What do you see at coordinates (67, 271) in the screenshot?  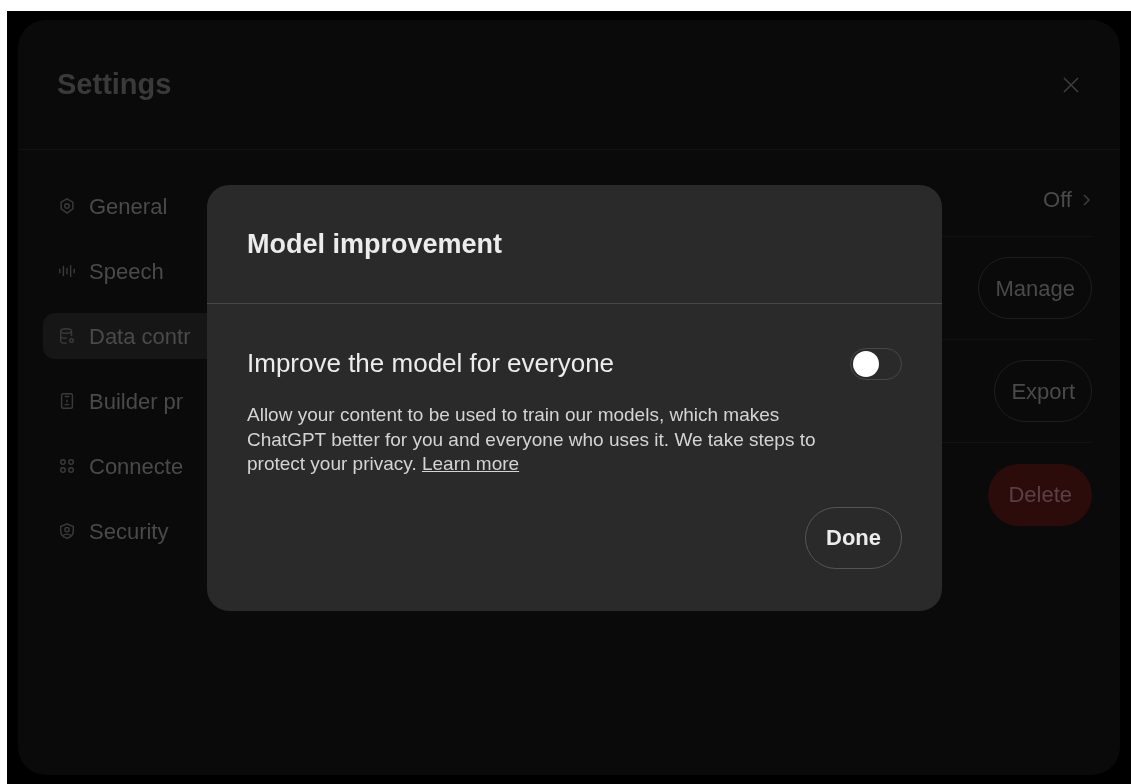 I see `waveform-icon` at bounding box center [67, 271].